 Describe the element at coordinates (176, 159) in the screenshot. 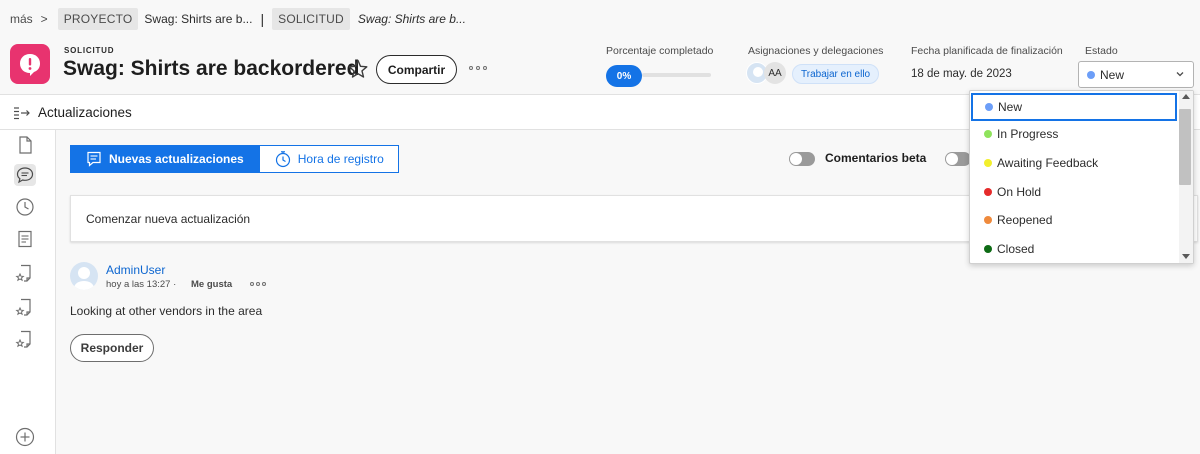

I see `tab-new-updates-label: Nuevas actualizaciones` at that location.